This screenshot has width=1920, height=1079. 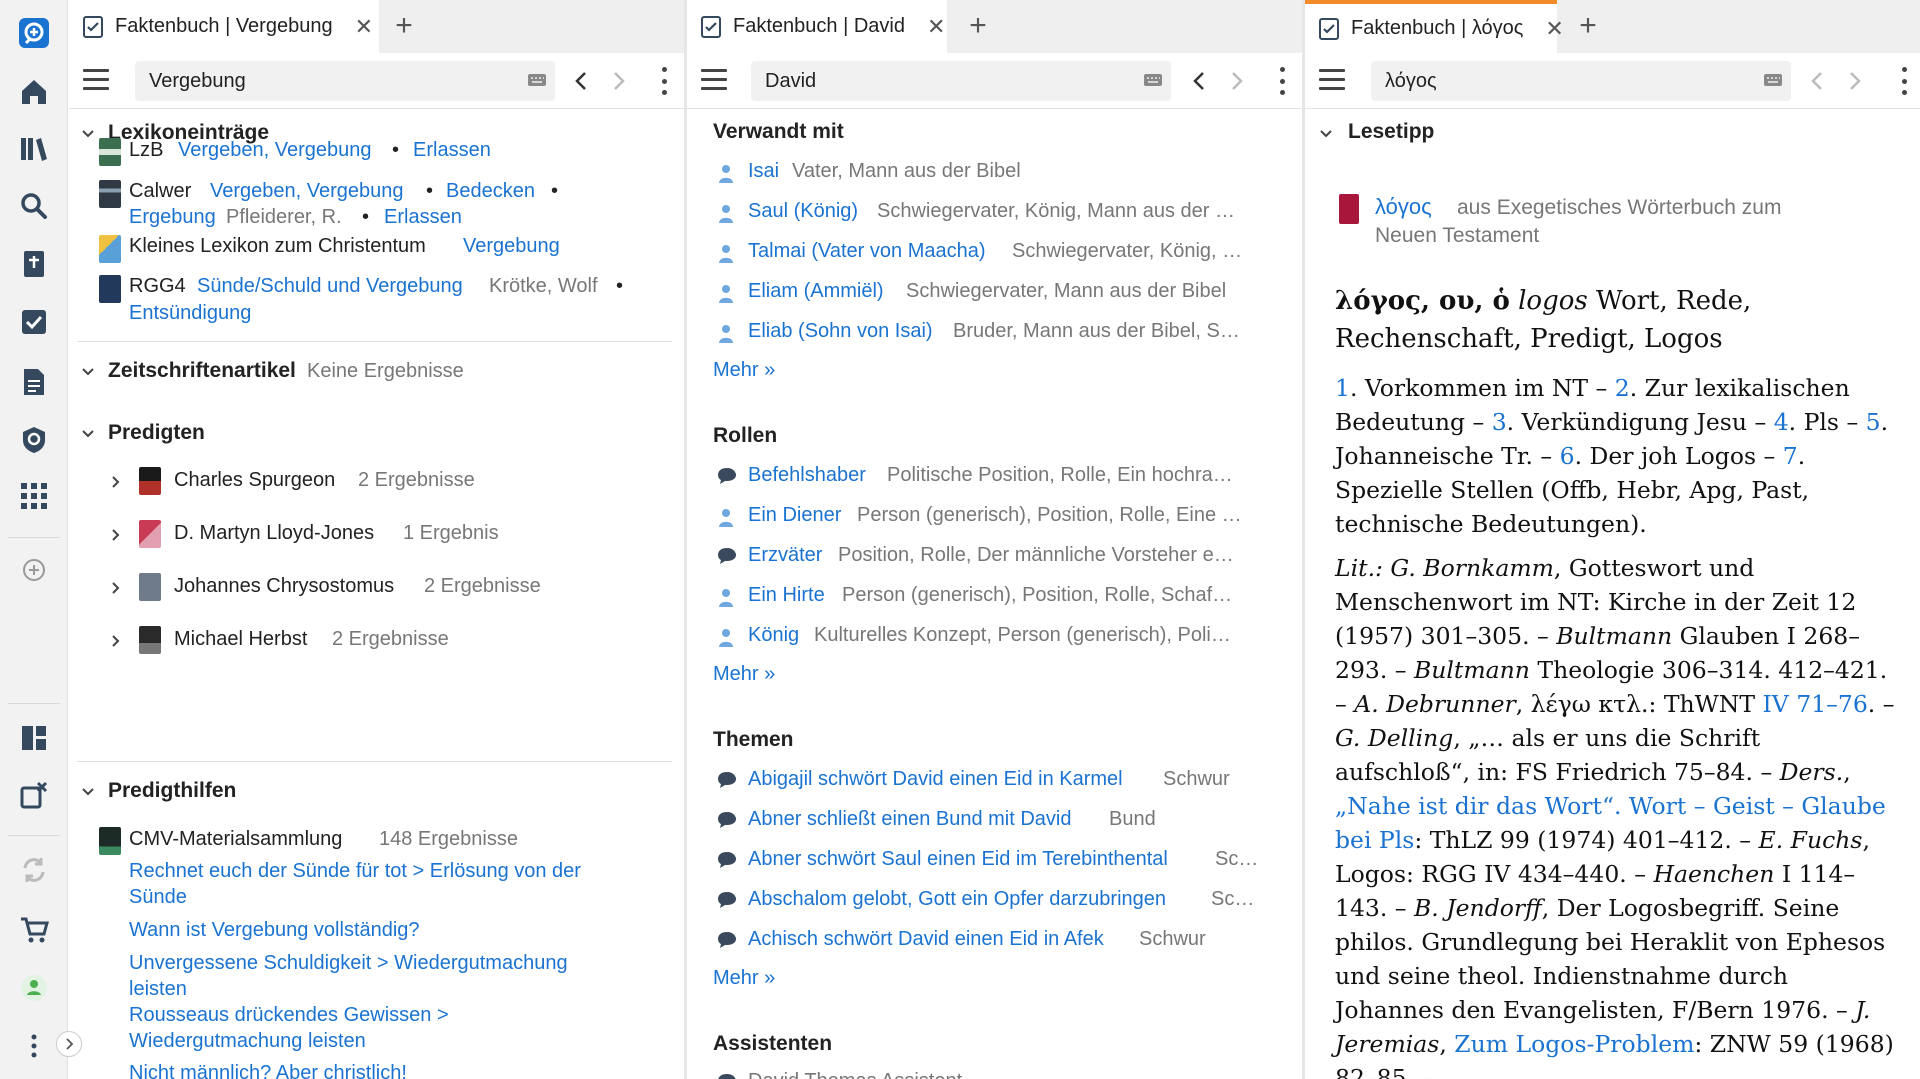 What do you see at coordinates (34, 496) in the screenshot?
I see `apps-grid-icon` at bounding box center [34, 496].